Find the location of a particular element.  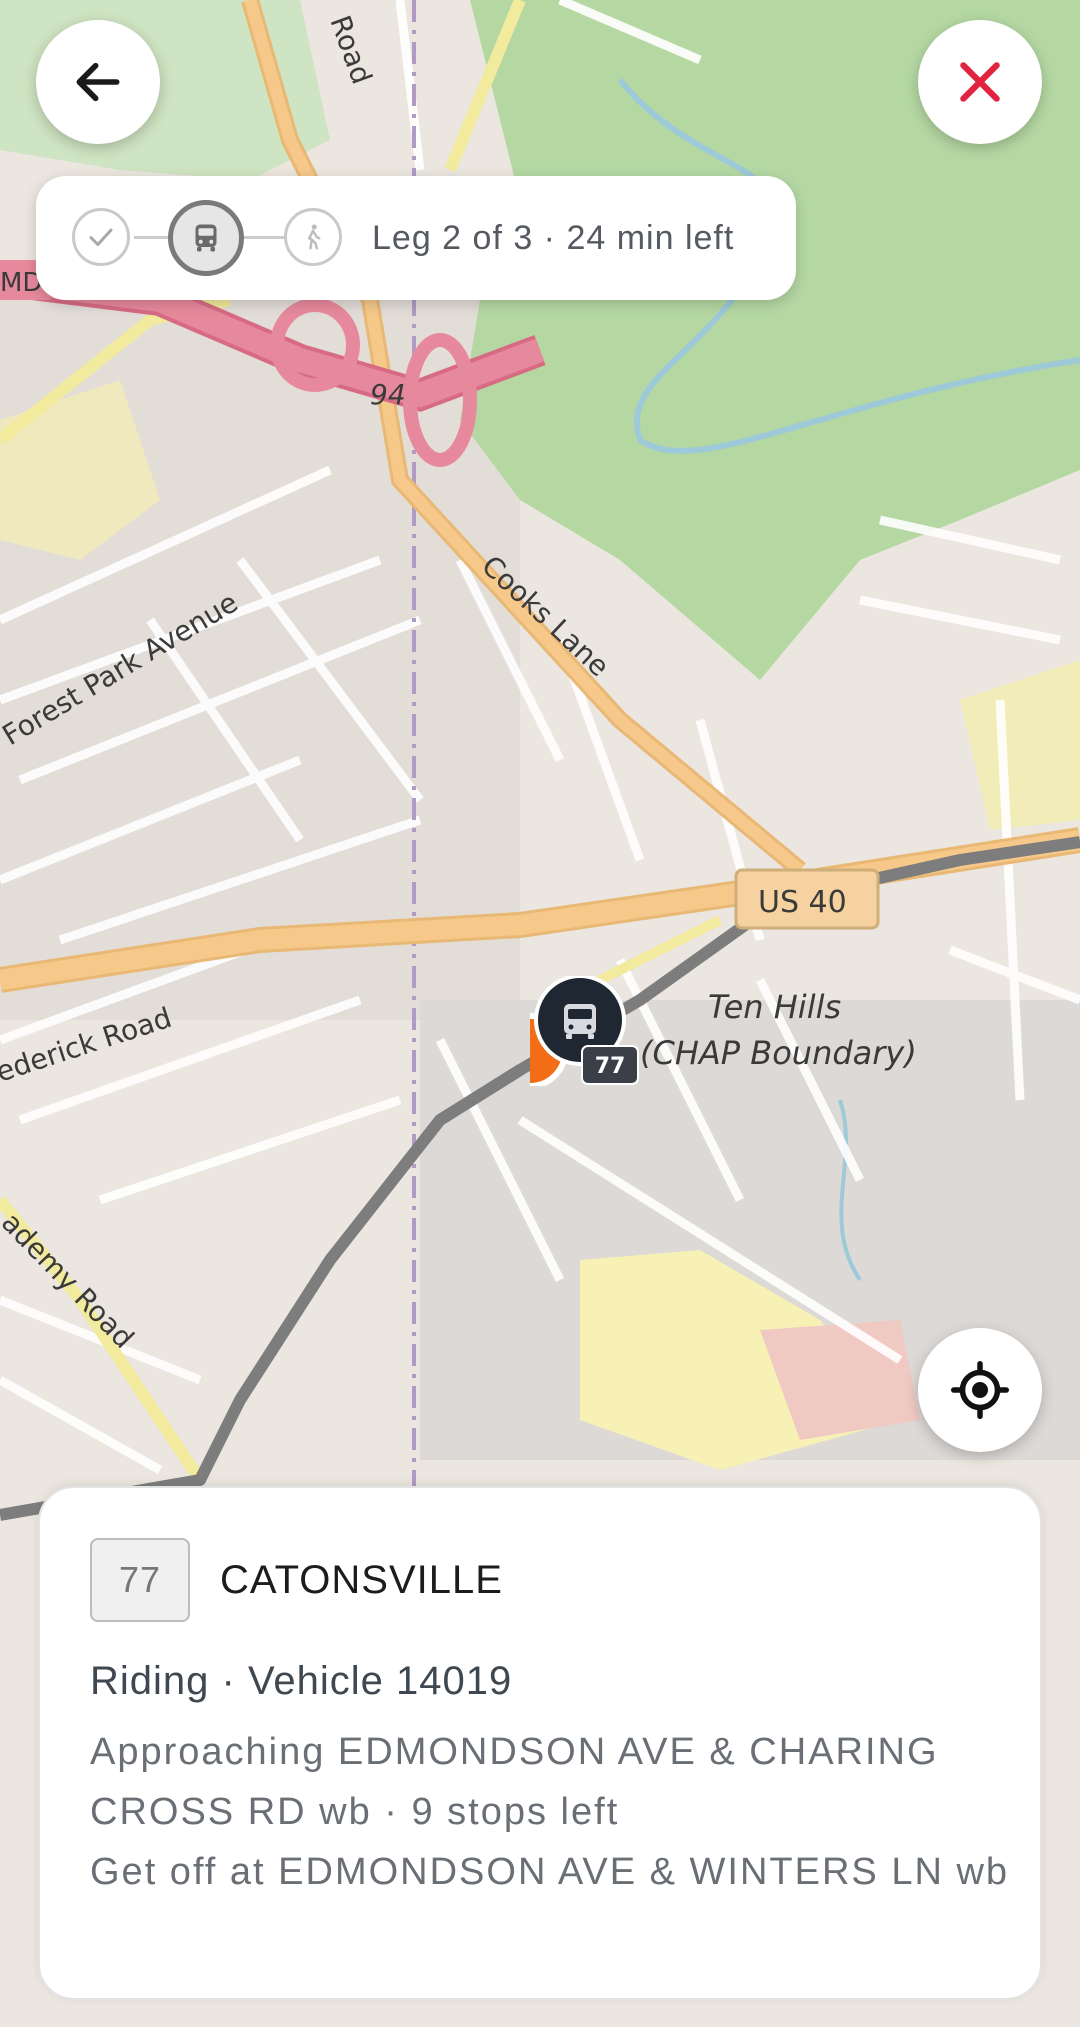

trip-progress-pill: Leg 2 of 3 · 24 min left is located at coordinates (416, 238).